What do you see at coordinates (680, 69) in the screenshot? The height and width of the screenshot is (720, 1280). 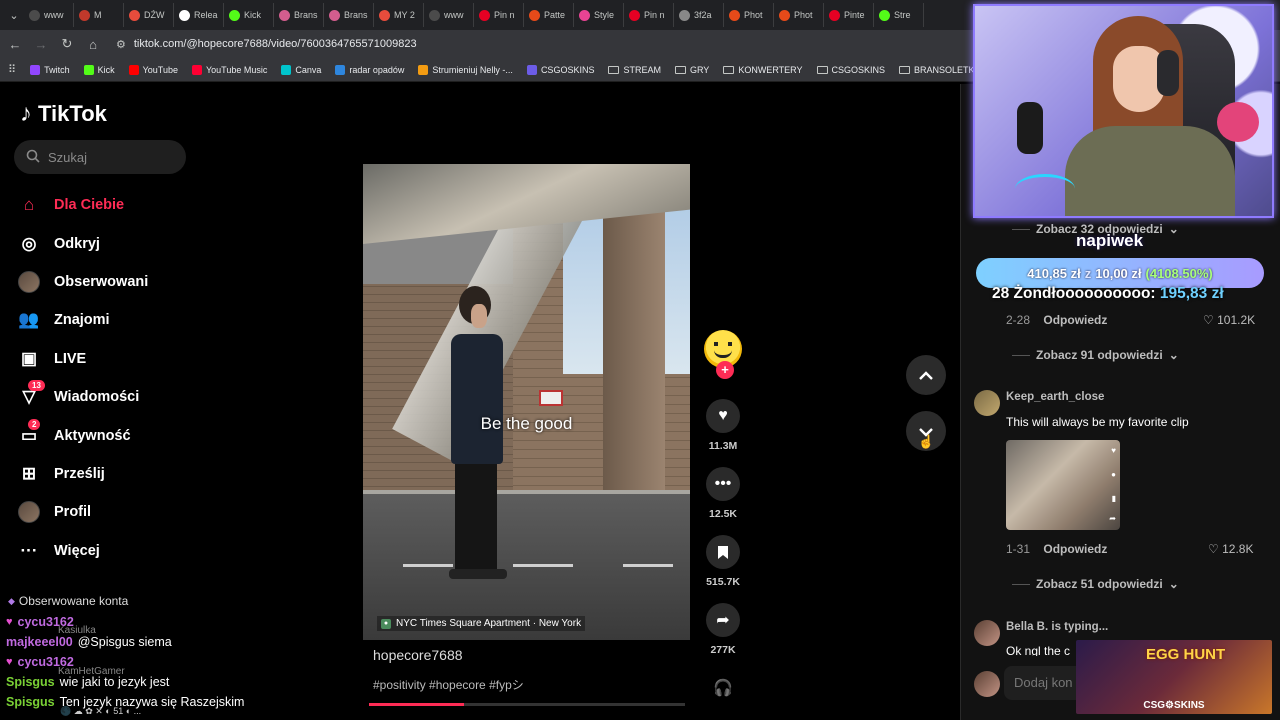 I see `folder-icon` at bounding box center [680, 69].